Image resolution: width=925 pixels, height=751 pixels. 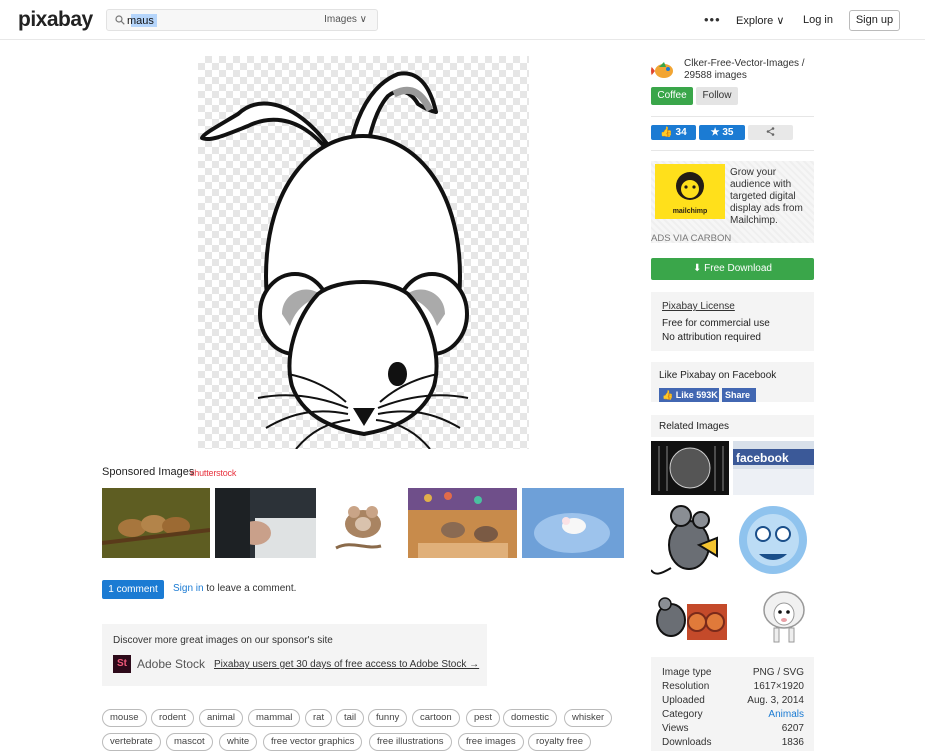 I want to click on related-image-rat-cheese, so click(x=690, y=540).